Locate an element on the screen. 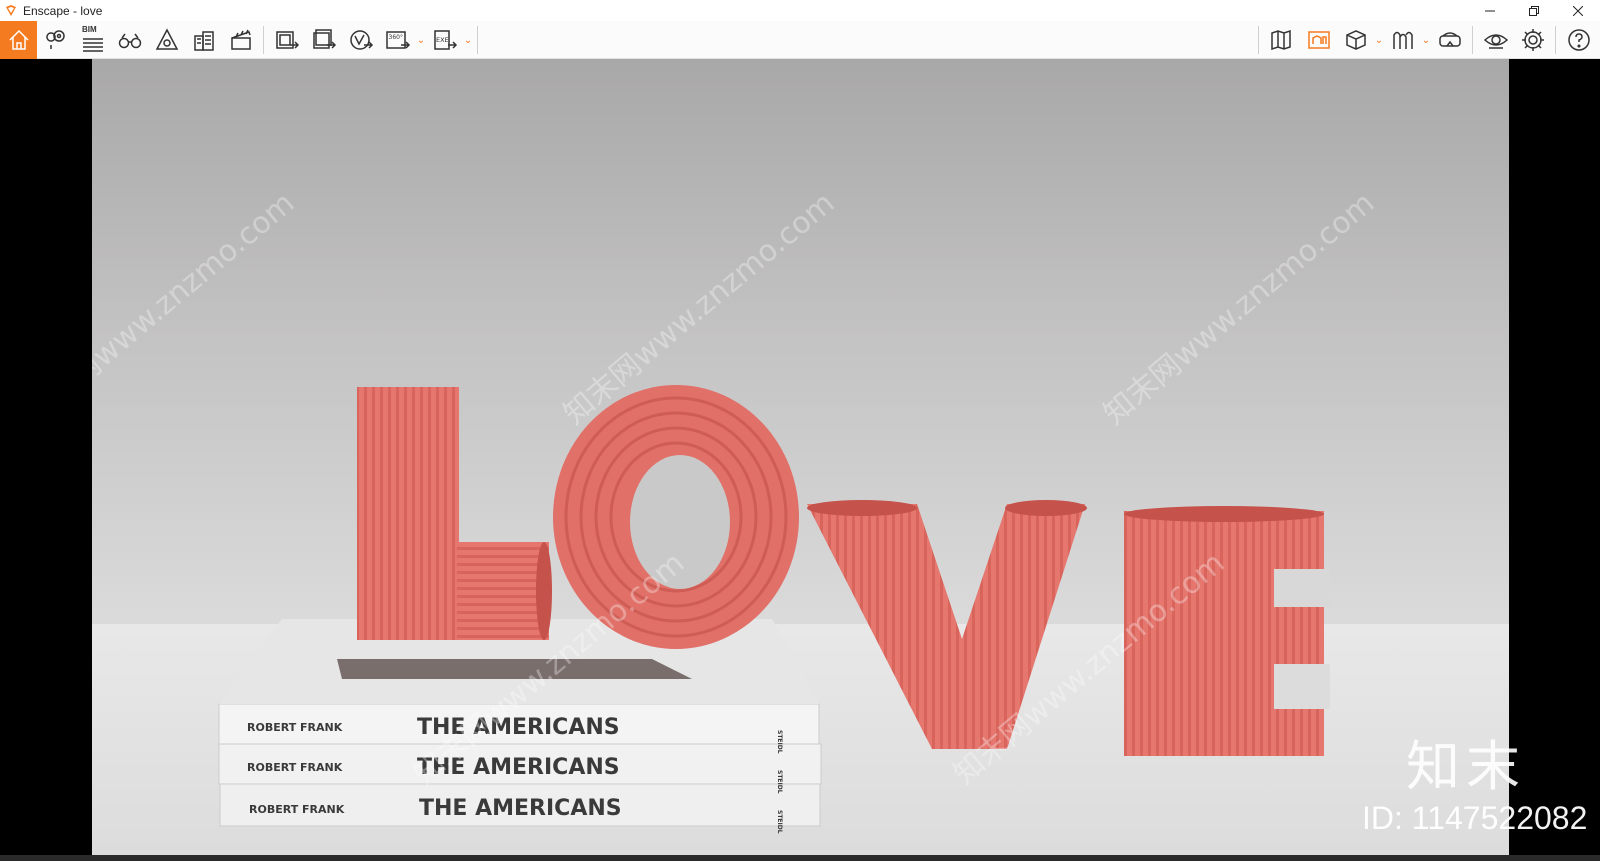 This screenshot has height=861, width=1600. book-spine-3: STEIDL is located at coordinates (779, 822).